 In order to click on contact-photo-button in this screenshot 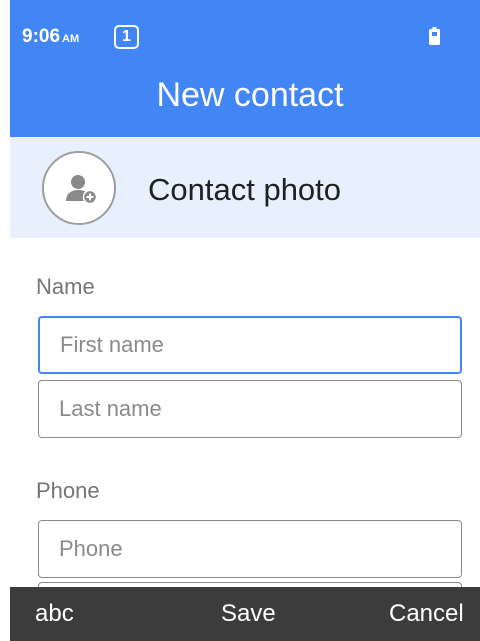, I will do `click(79, 188)`.